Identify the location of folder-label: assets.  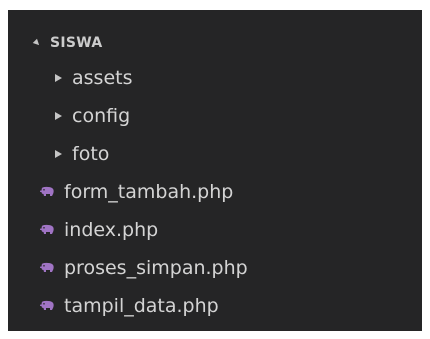
(102, 78).